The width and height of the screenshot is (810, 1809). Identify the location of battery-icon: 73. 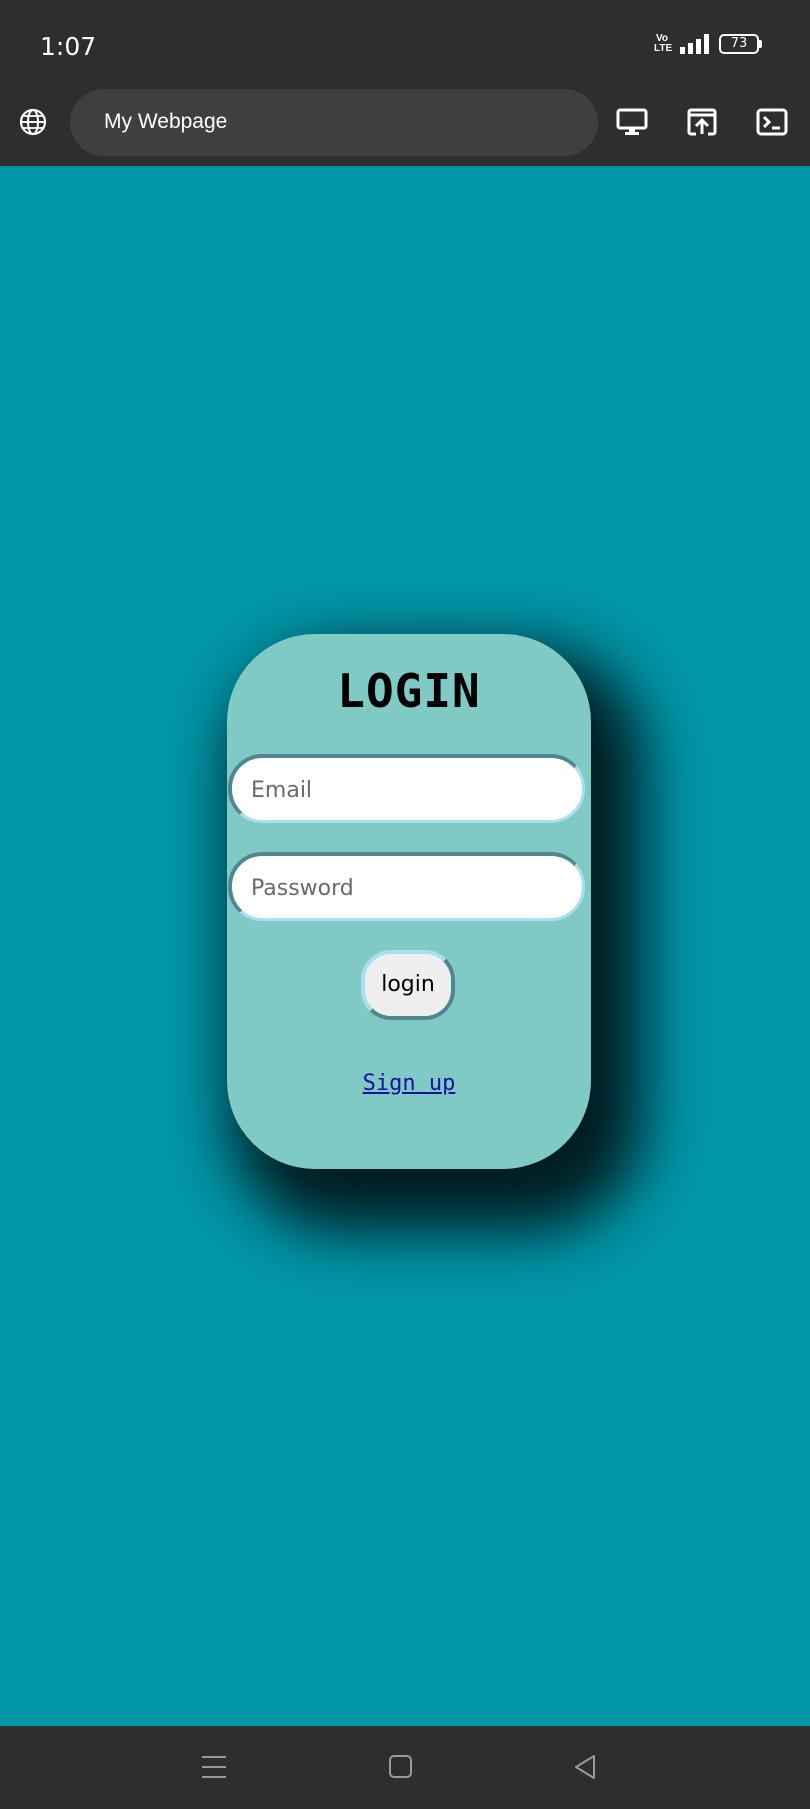
(740, 44).